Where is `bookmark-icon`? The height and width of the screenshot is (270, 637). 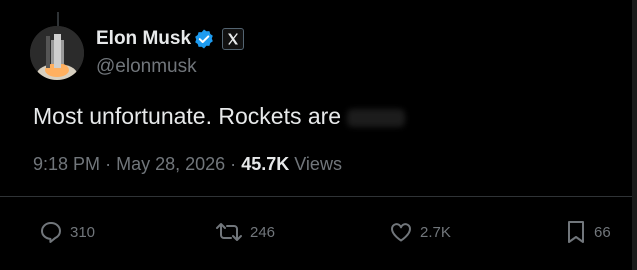
bookmark-icon is located at coordinates (576, 232).